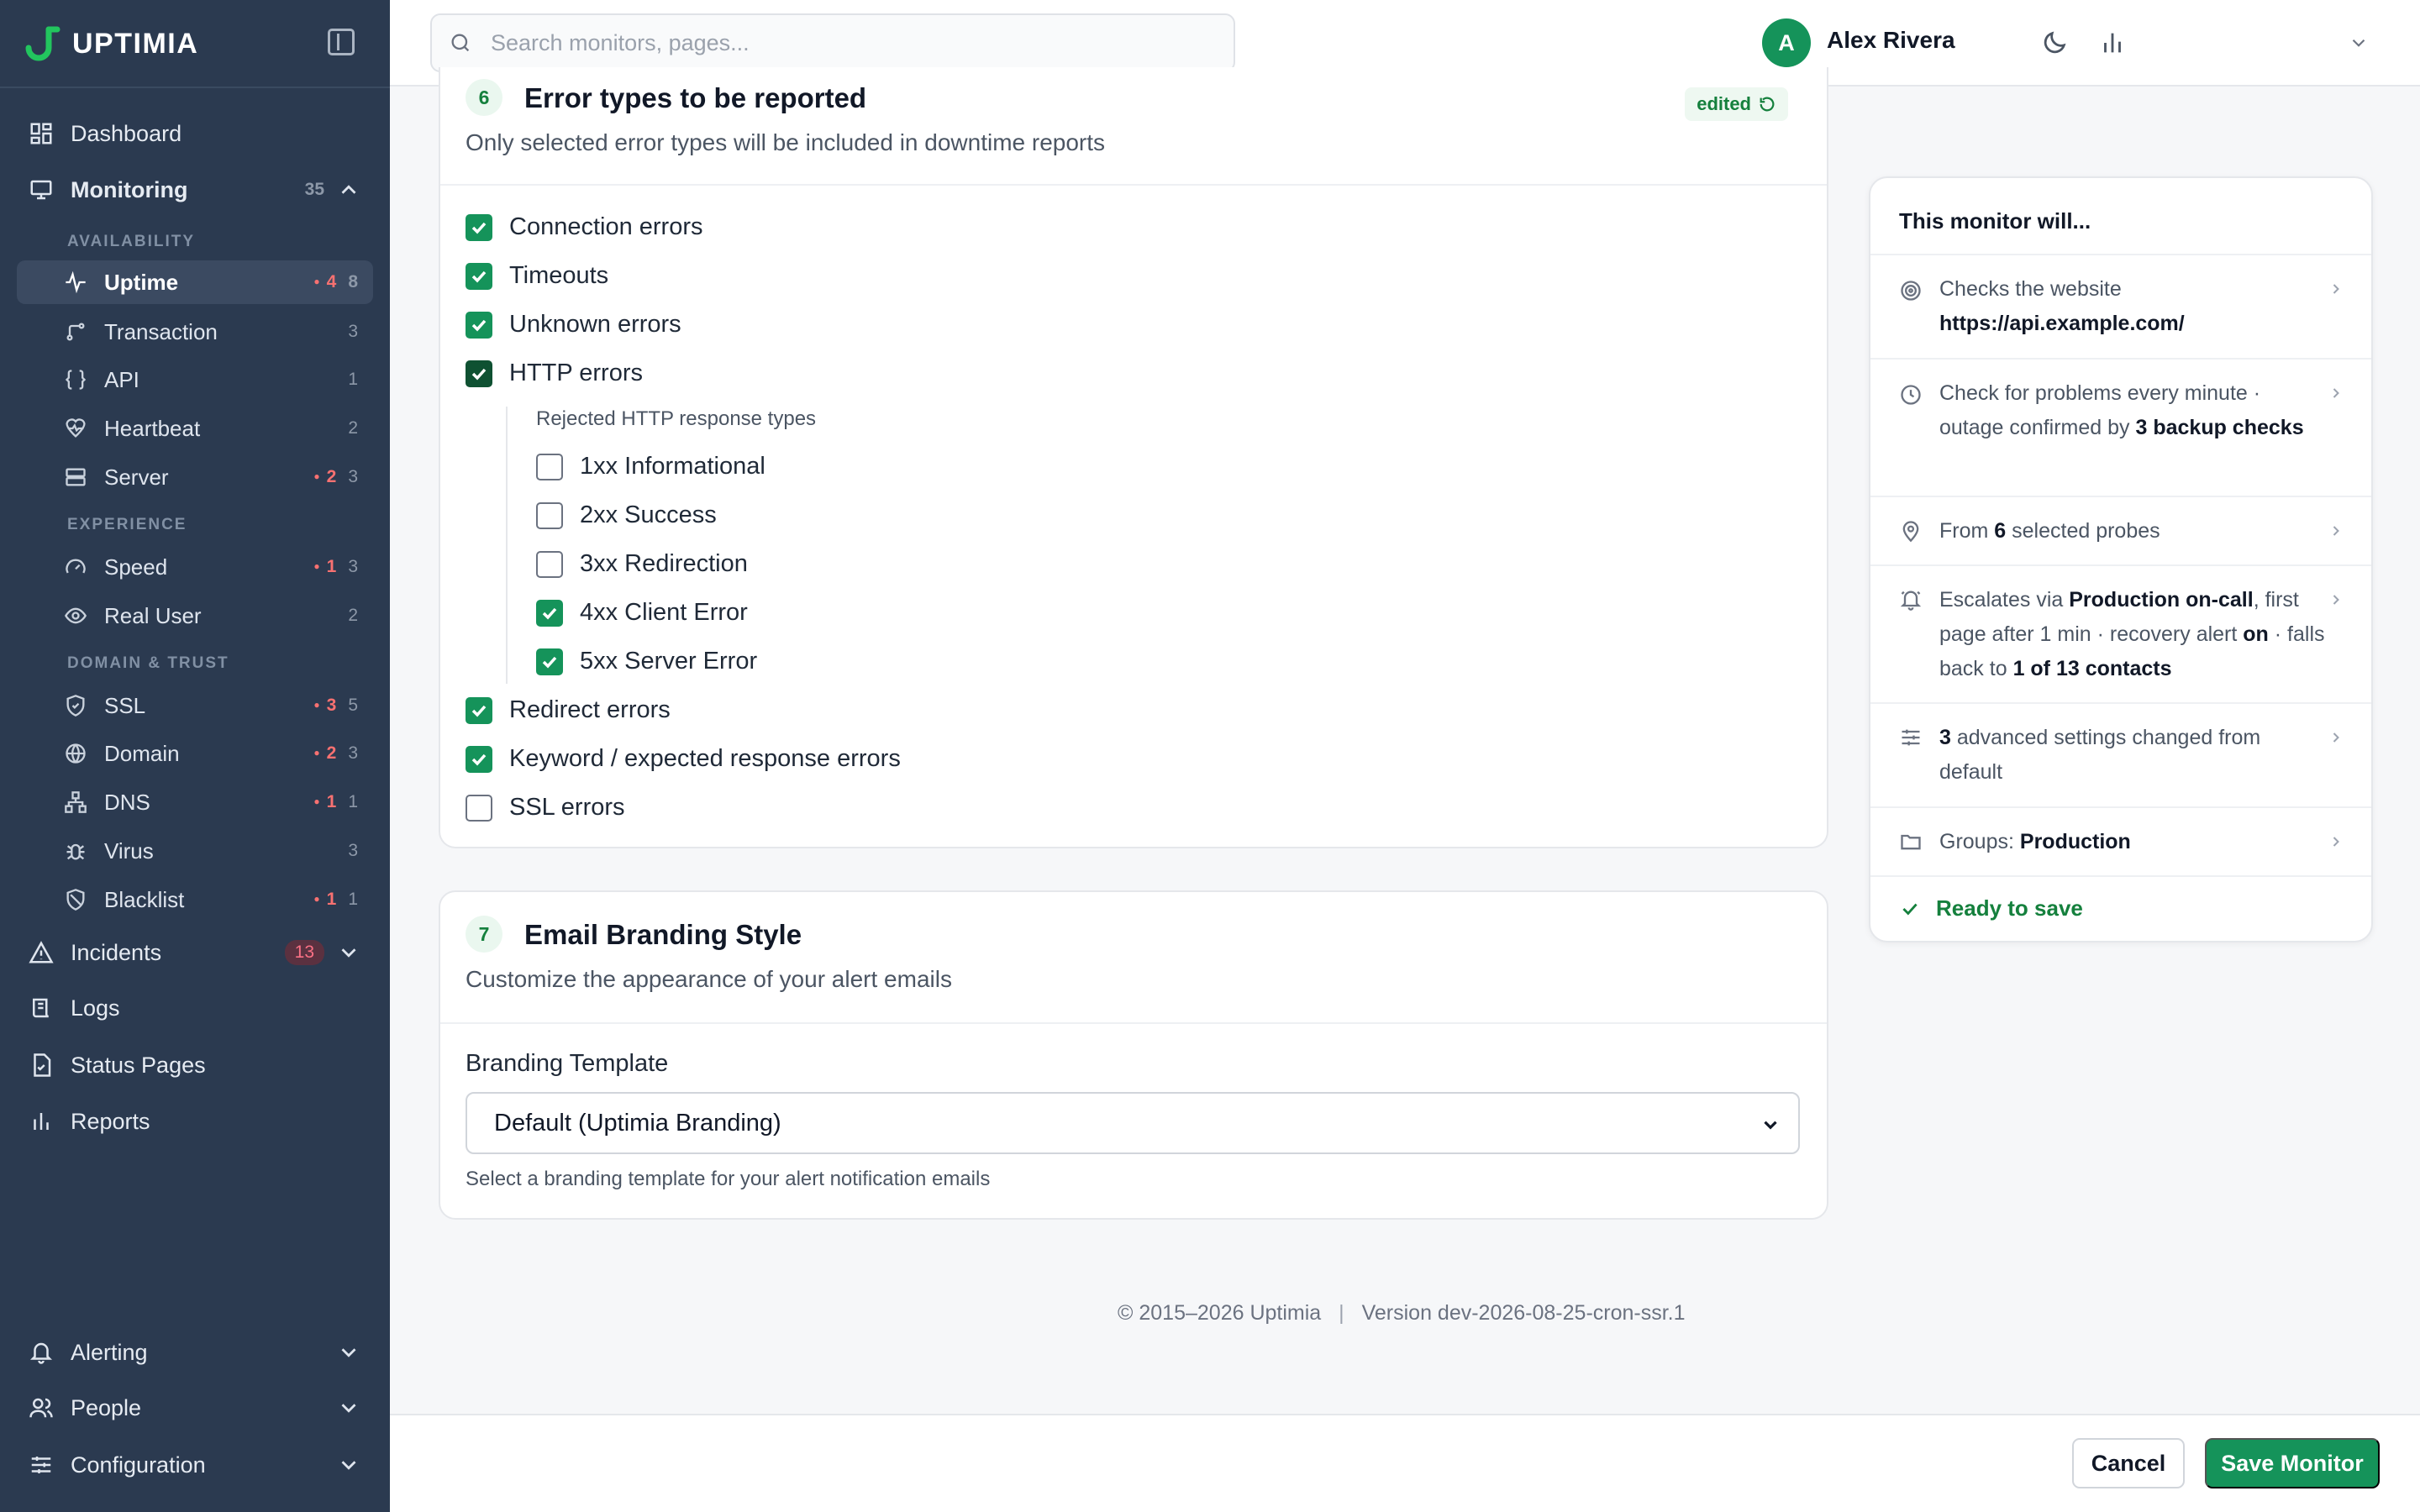 The image size is (2420, 1512). Describe the element at coordinates (195, 477) in the screenshot. I see `sidebar-item-server: Server 2 3` at that location.